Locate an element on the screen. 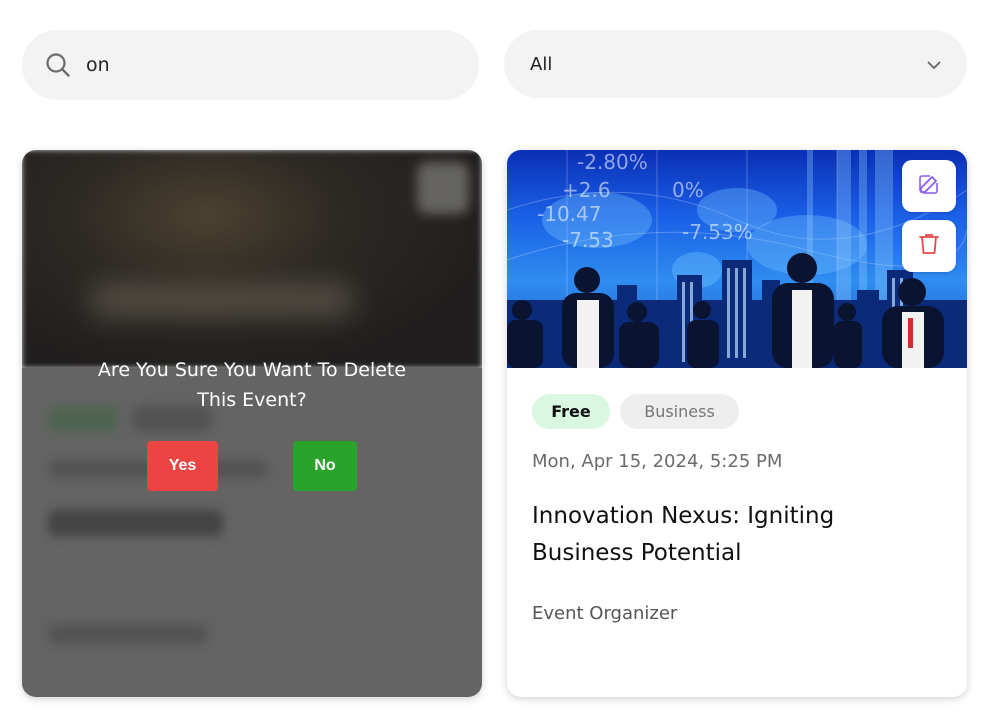  price-tag: Free is located at coordinates (571, 411).